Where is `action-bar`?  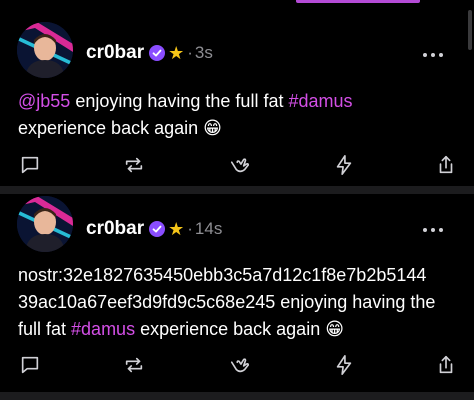
action-bar is located at coordinates (239, 365).